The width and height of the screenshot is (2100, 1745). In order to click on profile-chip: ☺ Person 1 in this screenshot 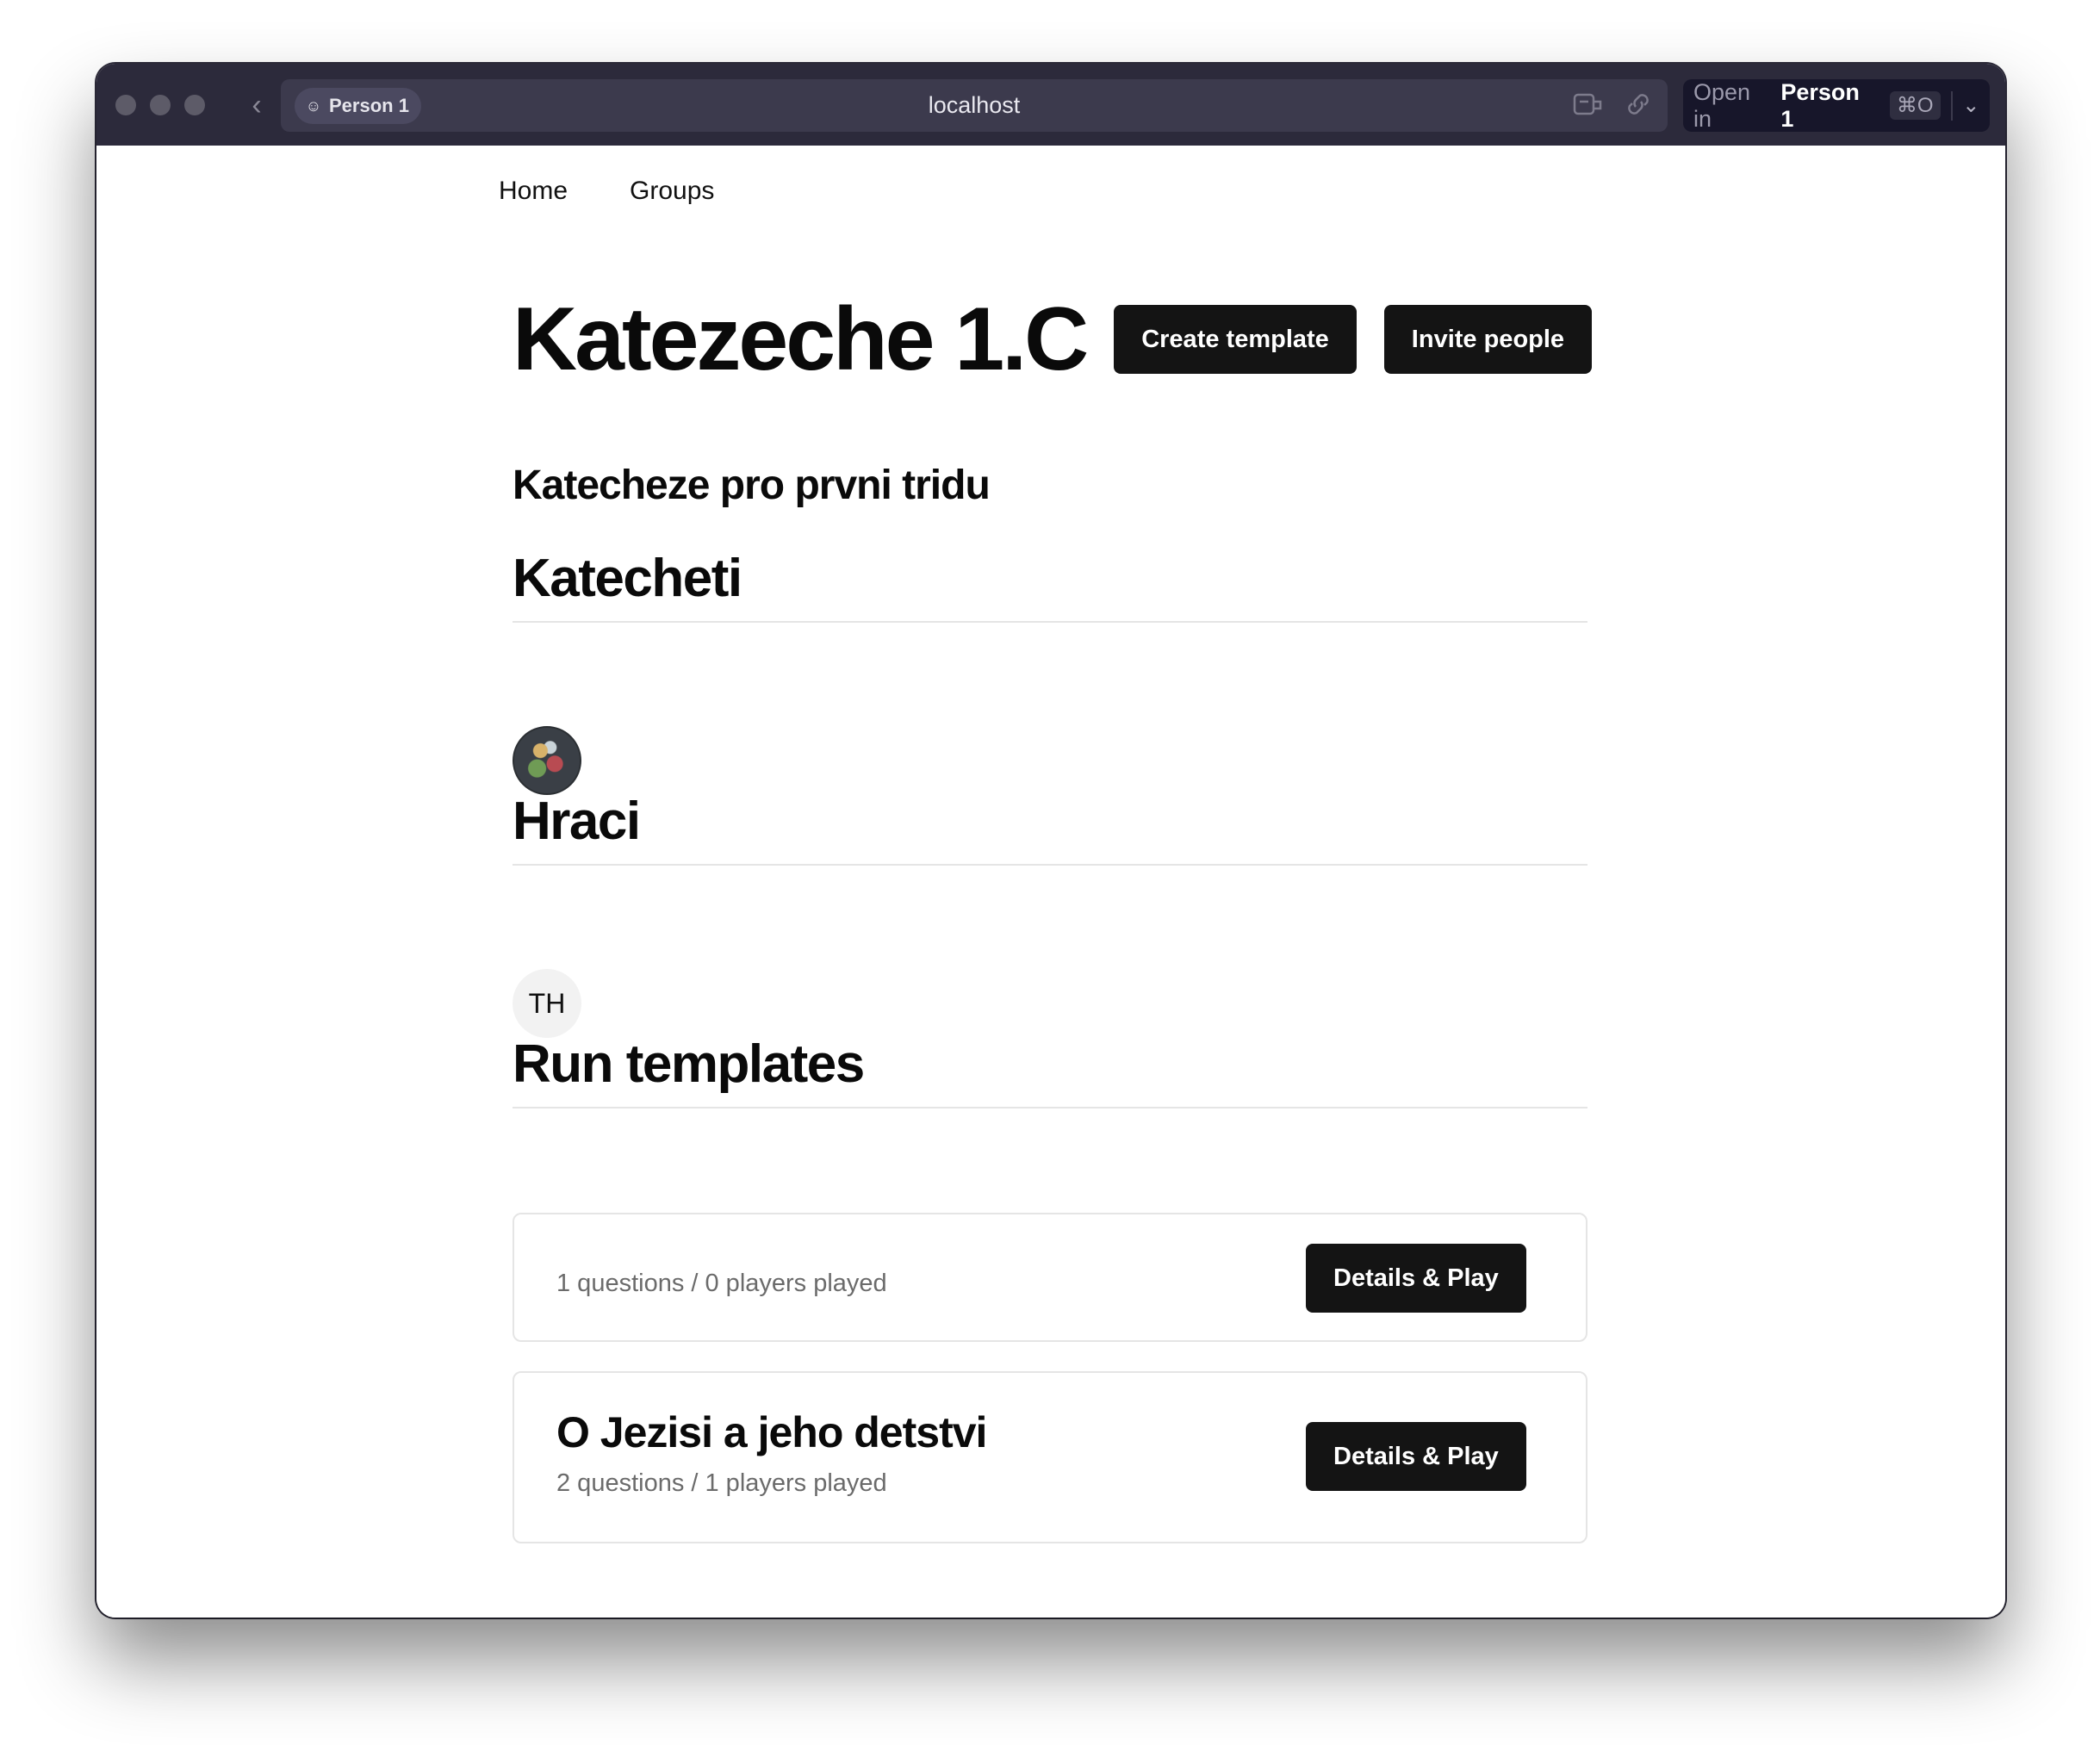, I will do `click(358, 106)`.